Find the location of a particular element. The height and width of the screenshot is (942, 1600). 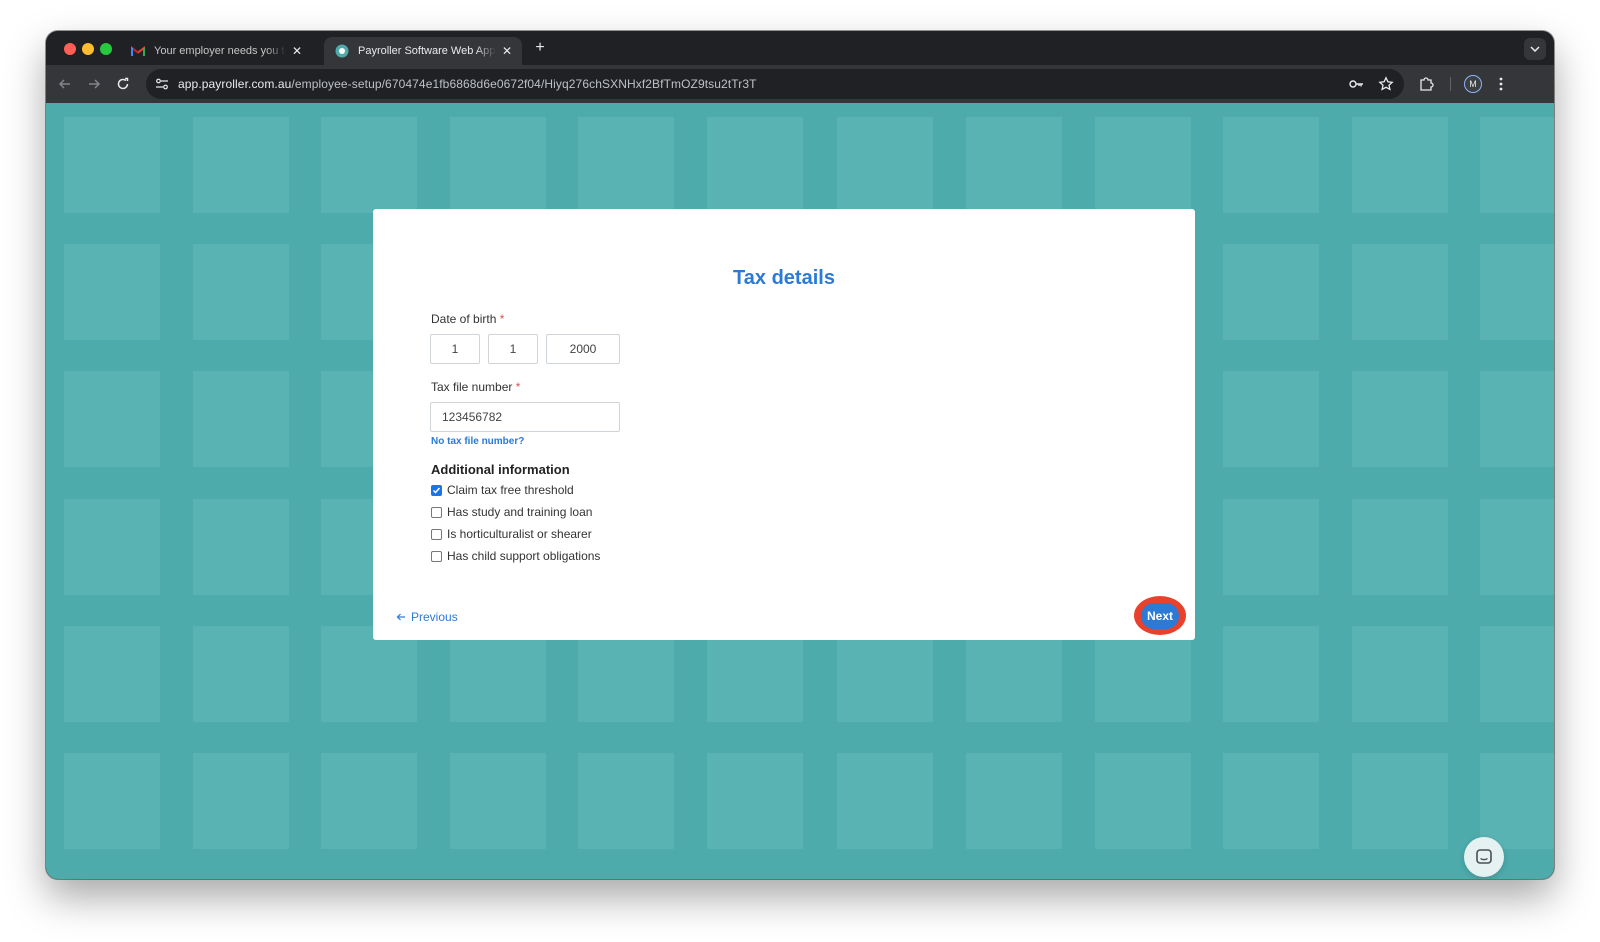

next-button-highlight: Next is located at coordinates (1160, 615).